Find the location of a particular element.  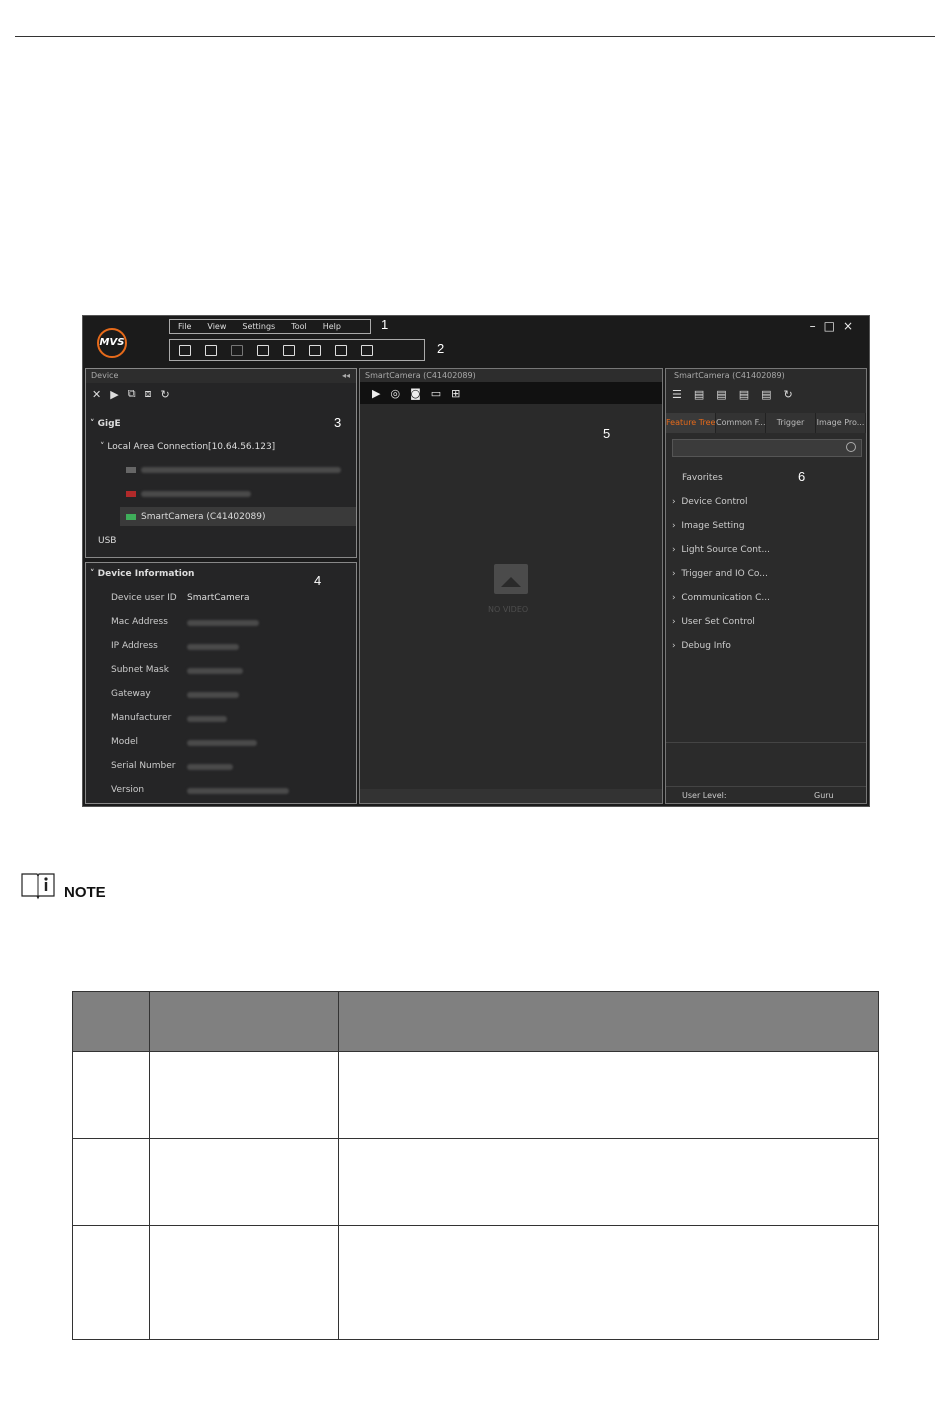

log-icon is located at coordinates (367, 350).